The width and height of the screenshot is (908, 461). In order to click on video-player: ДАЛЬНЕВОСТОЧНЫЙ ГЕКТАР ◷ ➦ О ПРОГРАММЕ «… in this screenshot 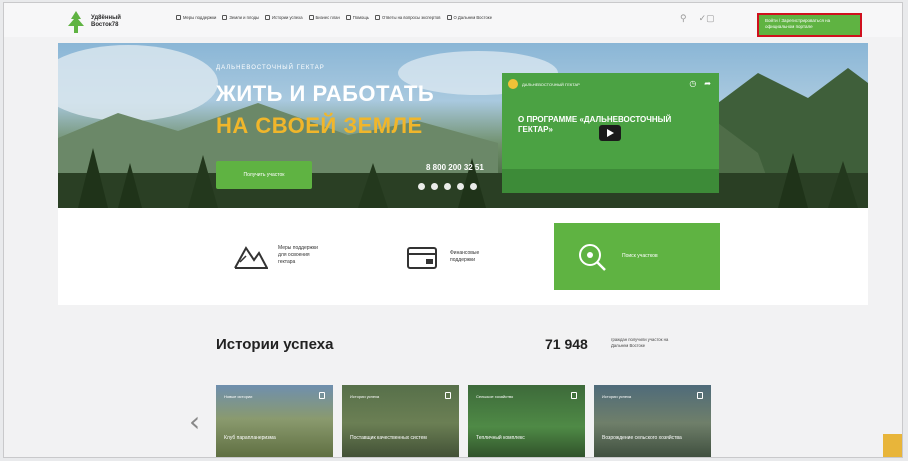, I will do `click(610, 133)`.